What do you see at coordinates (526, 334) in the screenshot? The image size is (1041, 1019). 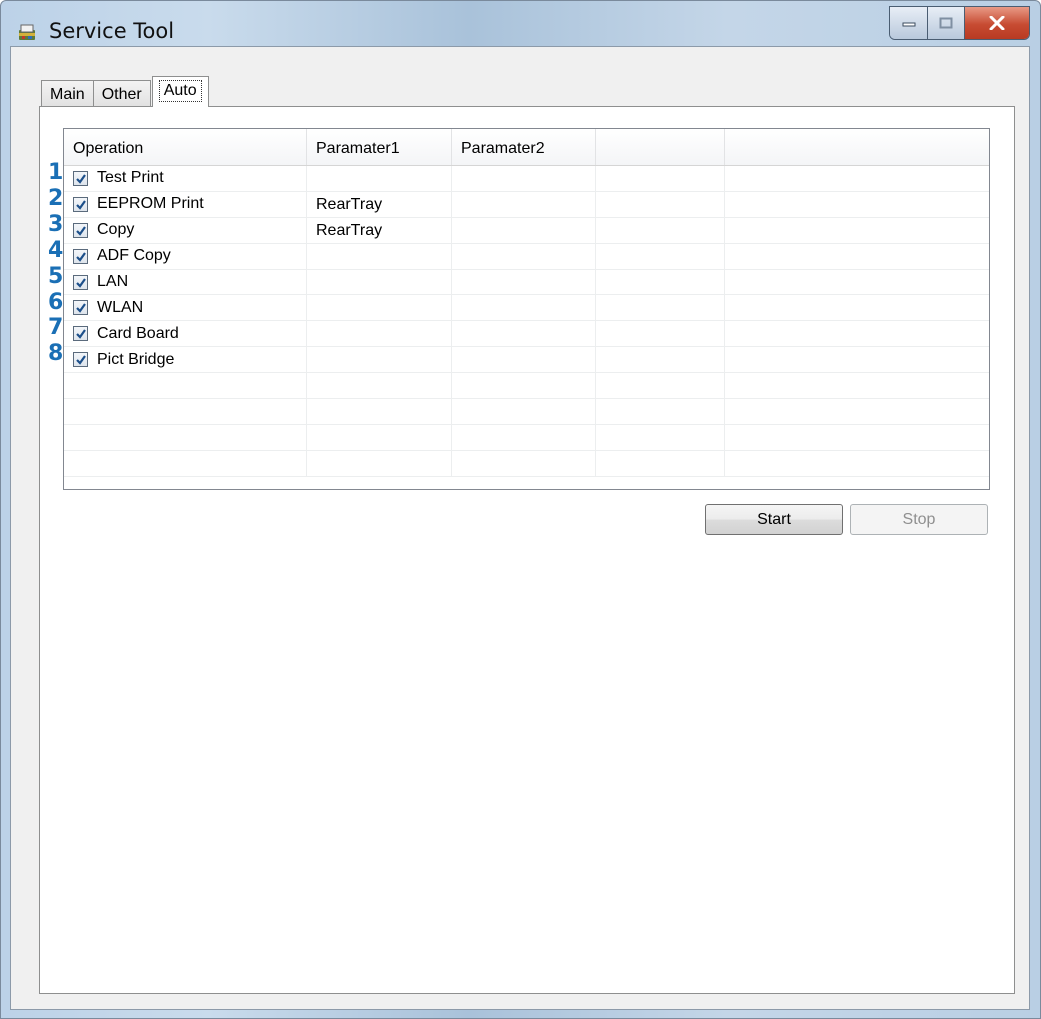 I see `table-row: Card Board` at bounding box center [526, 334].